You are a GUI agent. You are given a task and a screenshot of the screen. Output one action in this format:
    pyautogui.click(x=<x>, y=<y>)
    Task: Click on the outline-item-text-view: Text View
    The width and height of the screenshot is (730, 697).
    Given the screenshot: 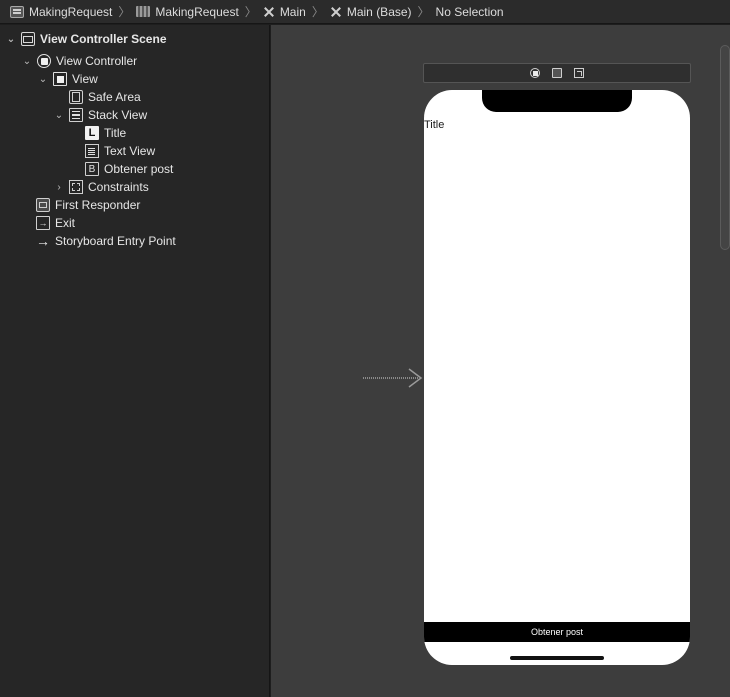 What is the action you would take?
    pyautogui.click(x=120, y=151)
    